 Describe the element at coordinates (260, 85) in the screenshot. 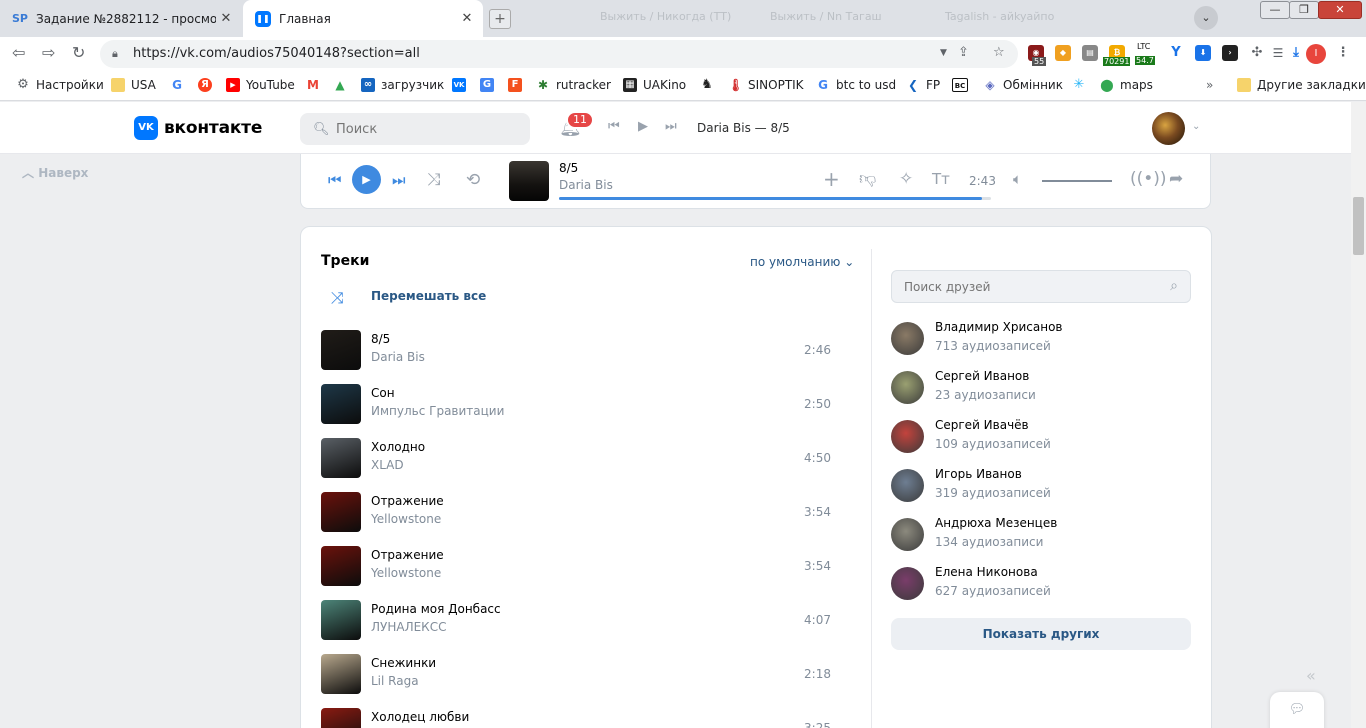

I see `bookmark-youtube: ▶ YouTube` at that location.